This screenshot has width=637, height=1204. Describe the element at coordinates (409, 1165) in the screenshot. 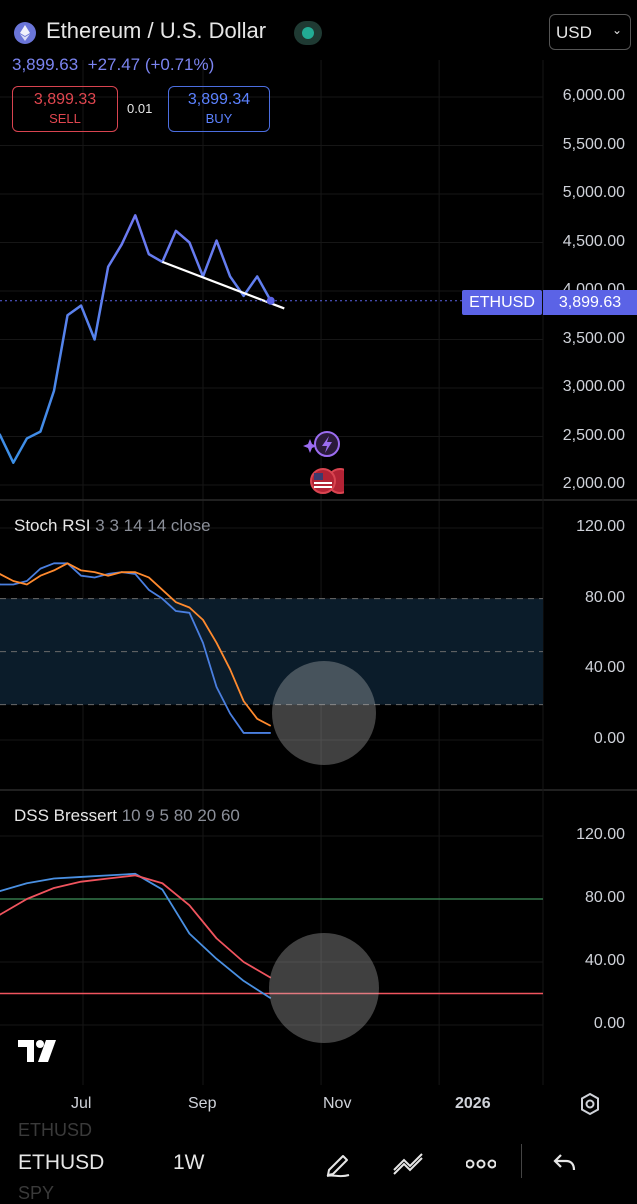

I see `drawing-tools-icon` at that location.